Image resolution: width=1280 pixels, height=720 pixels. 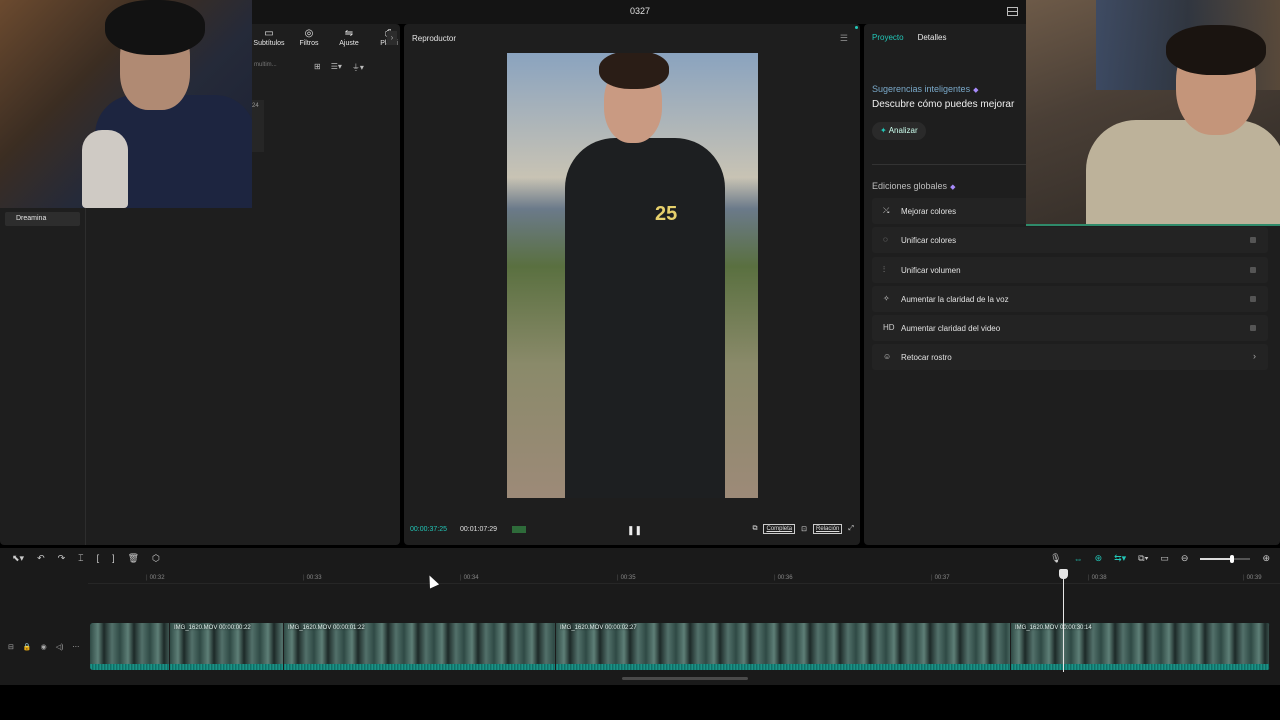 I want to click on menu-icon: ☰, so click(x=844, y=38).